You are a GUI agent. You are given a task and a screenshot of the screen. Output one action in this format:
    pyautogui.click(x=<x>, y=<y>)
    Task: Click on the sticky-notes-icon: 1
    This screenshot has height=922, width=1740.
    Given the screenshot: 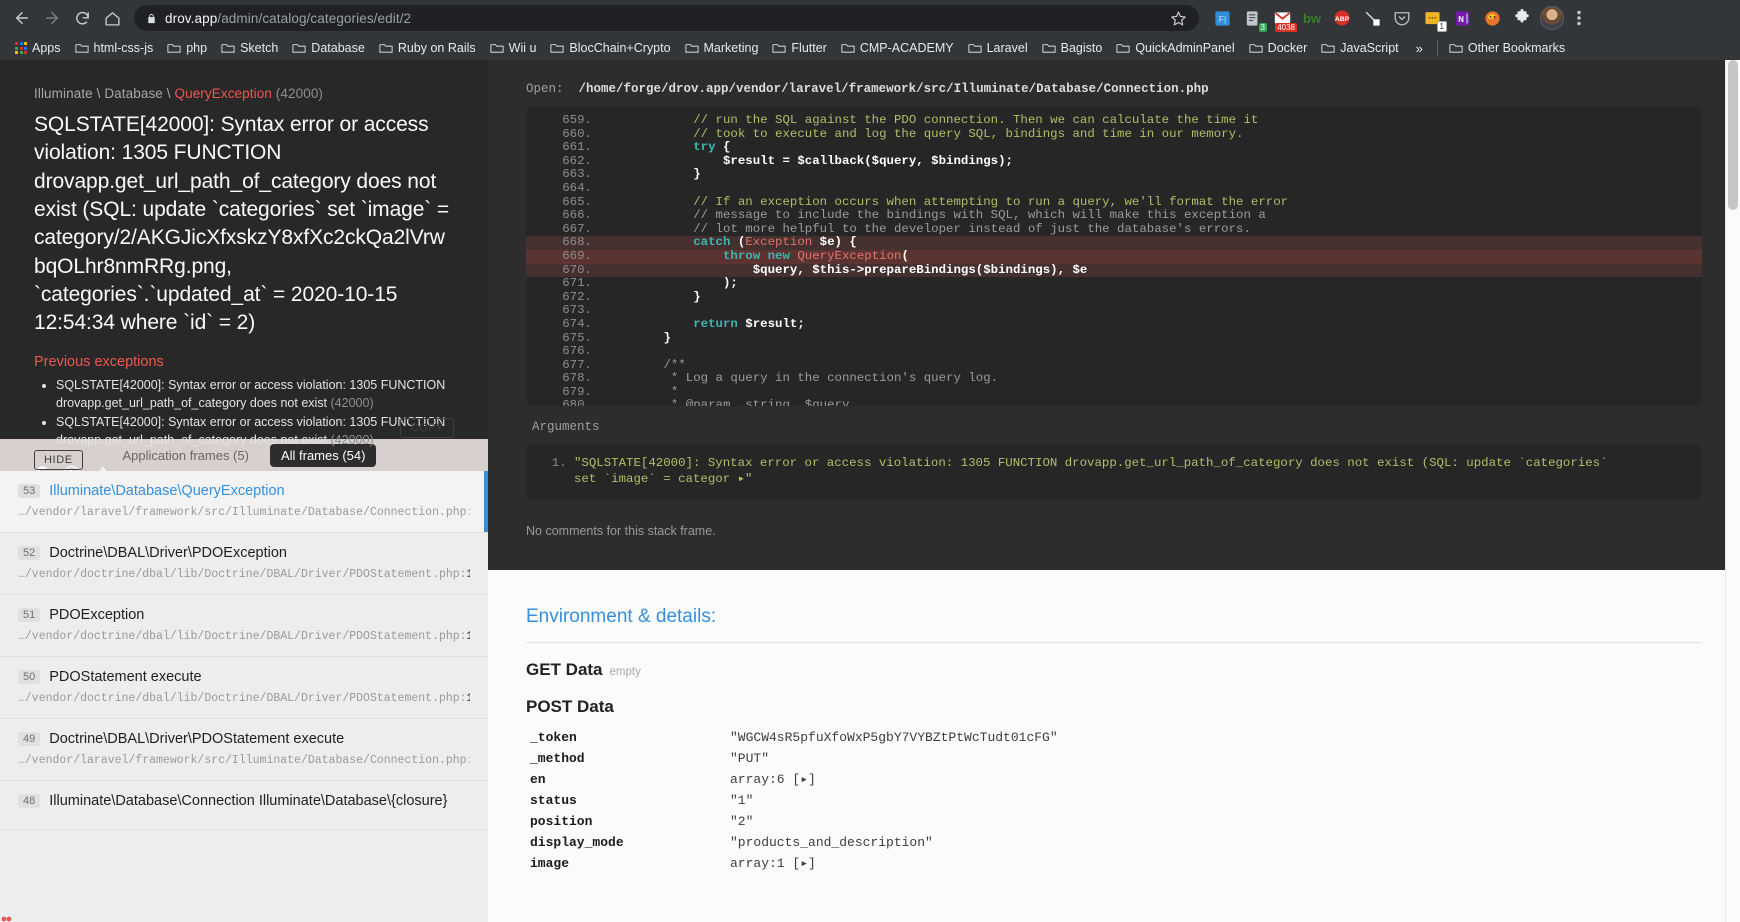 What is the action you would take?
    pyautogui.click(x=1433, y=18)
    